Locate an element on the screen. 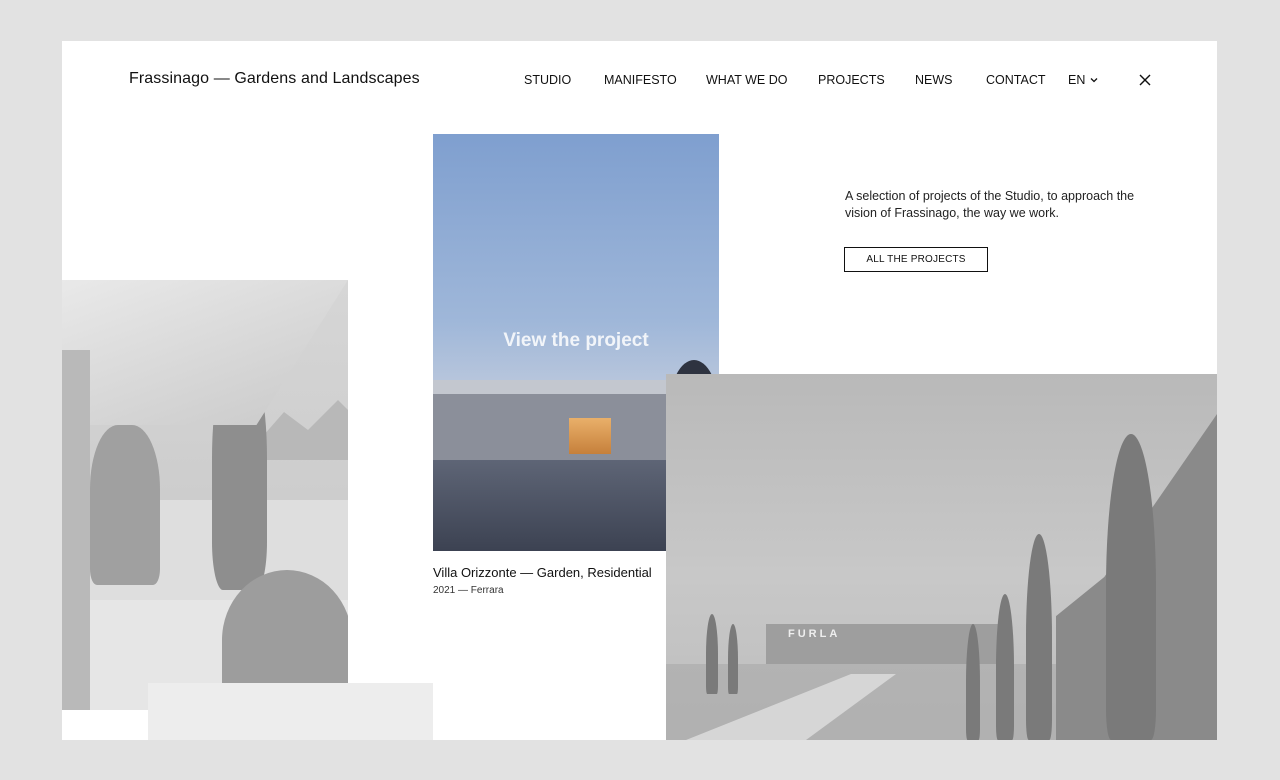  nav-projects: PROJECTS is located at coordinates (851, 80).